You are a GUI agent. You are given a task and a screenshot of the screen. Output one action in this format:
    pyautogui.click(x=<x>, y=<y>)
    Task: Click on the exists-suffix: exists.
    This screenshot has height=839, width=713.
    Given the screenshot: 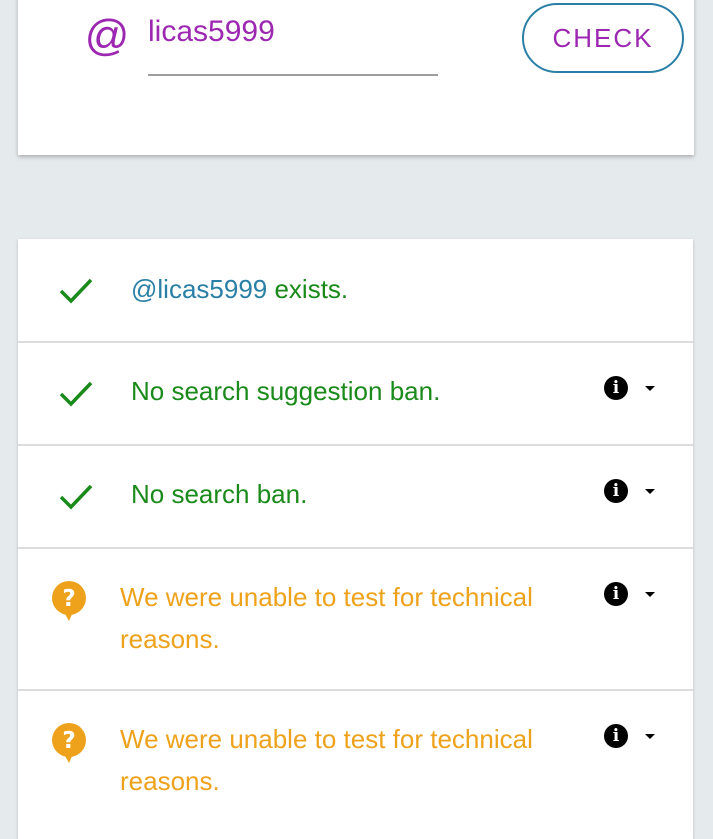 What is the action you would take?
    pyautogui.click(x=308, y=289)
    